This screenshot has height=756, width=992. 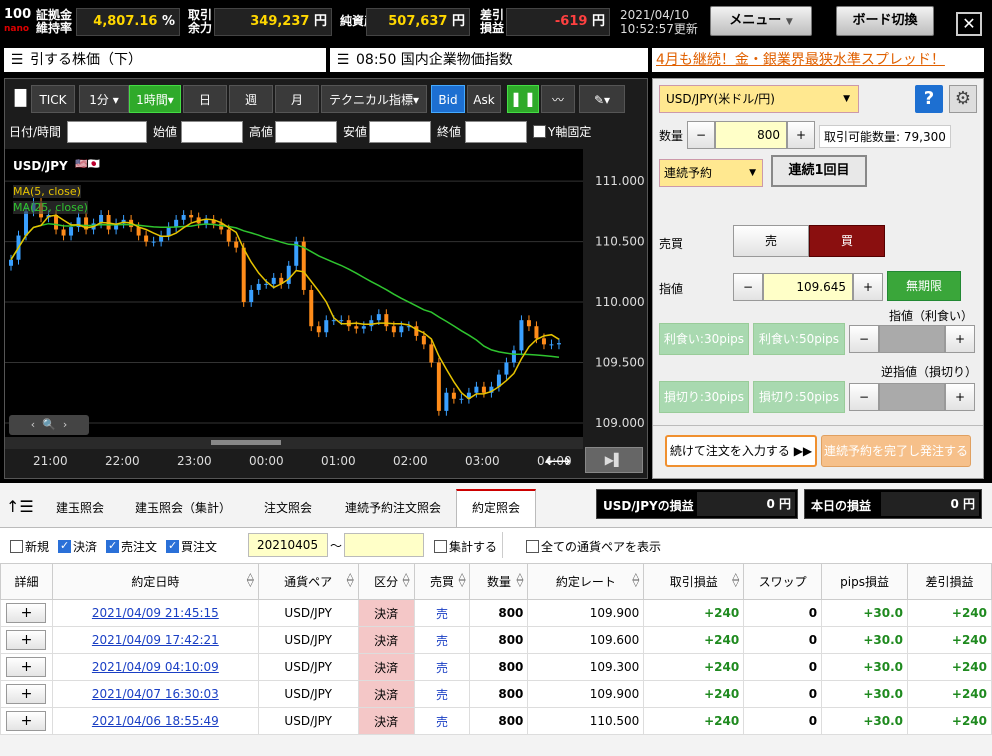 I want to click on all-pairs-checkbox: 全ての通貨ペアを表示, so click(x=593, y=546).